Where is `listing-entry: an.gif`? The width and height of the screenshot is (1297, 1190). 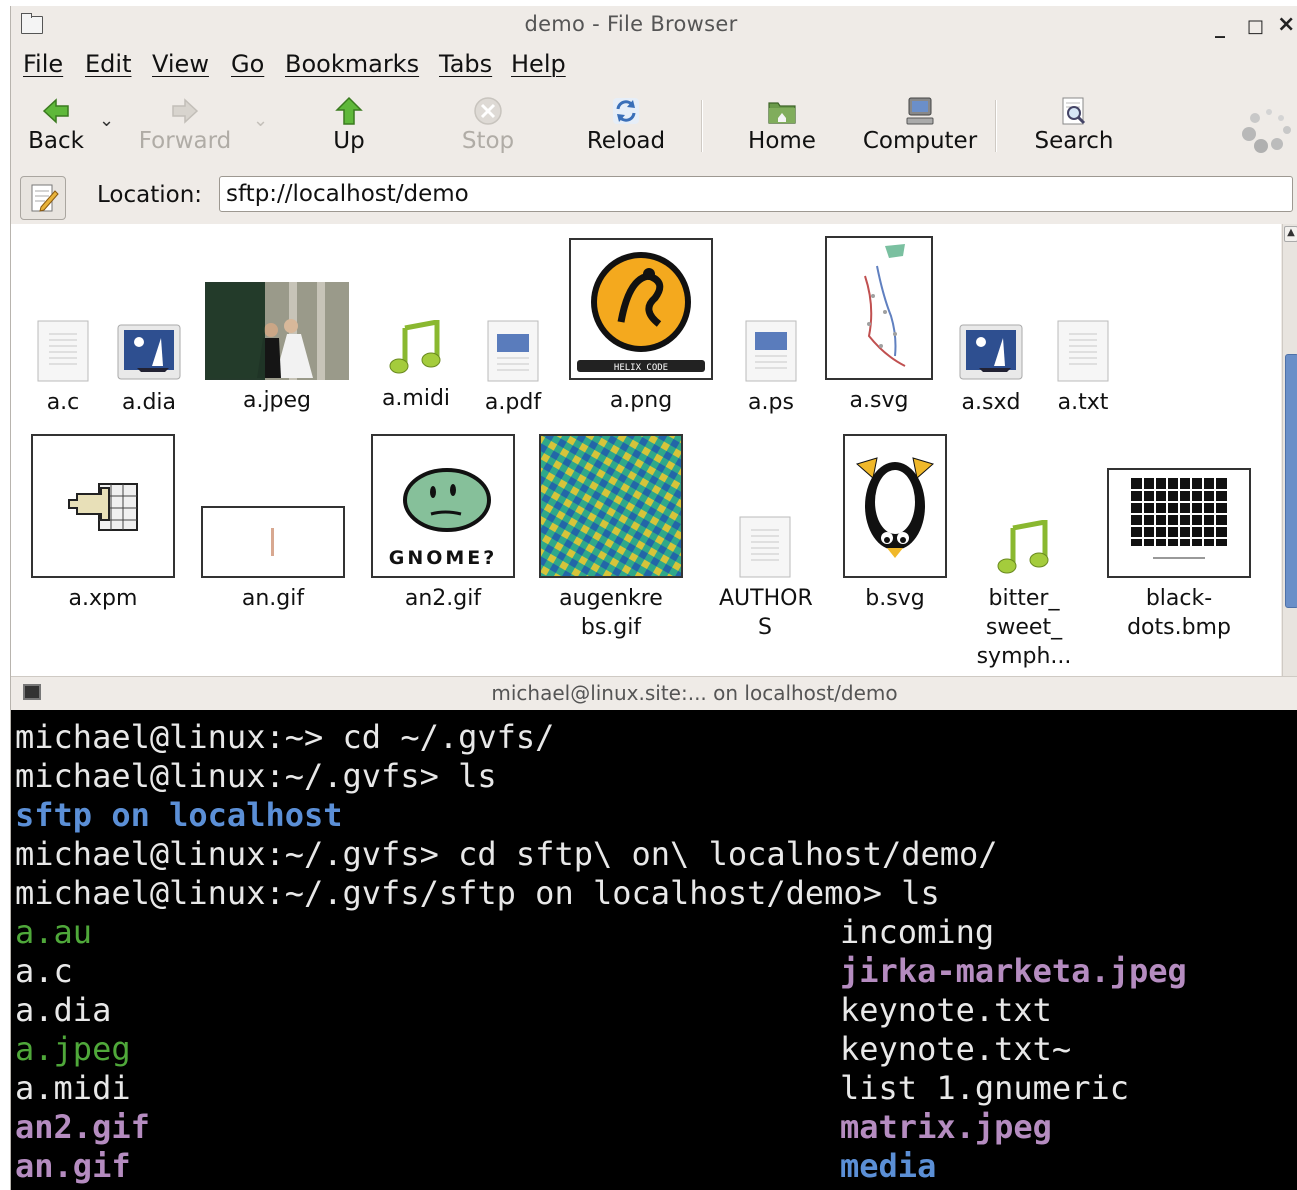
listing-entry: an.gif is located at coordinates (73, 1166).